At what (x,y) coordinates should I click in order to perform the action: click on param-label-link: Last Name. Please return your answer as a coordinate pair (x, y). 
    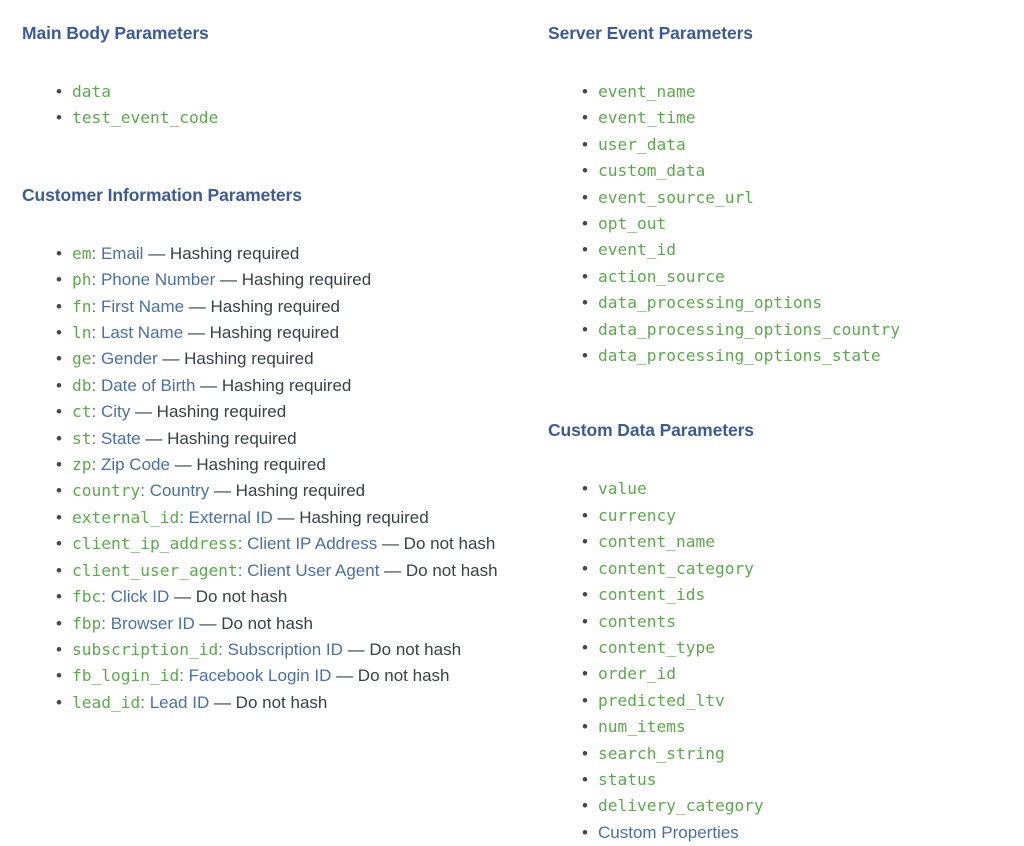
    Looking at the image, I should click on (142, 332).